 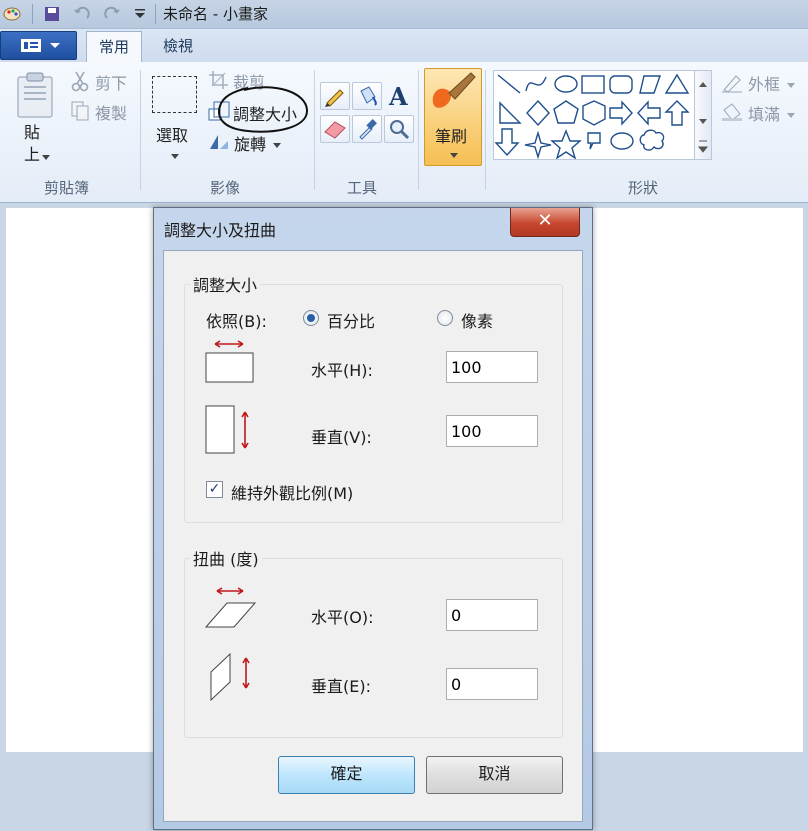 I want to click on skew-vertical-icon, so click(x=230, y=677).